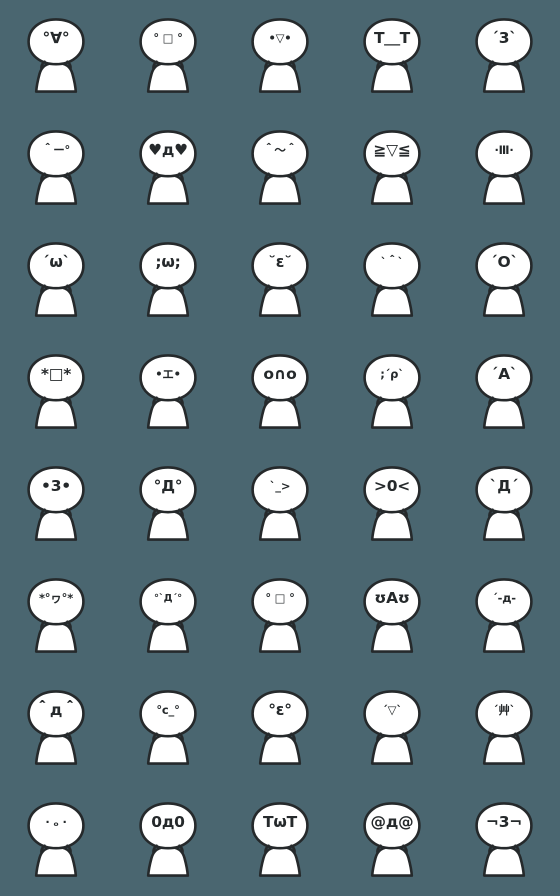 The image size is (560, 896). I want to click on blob-character: 0д0, so click(168, 840).